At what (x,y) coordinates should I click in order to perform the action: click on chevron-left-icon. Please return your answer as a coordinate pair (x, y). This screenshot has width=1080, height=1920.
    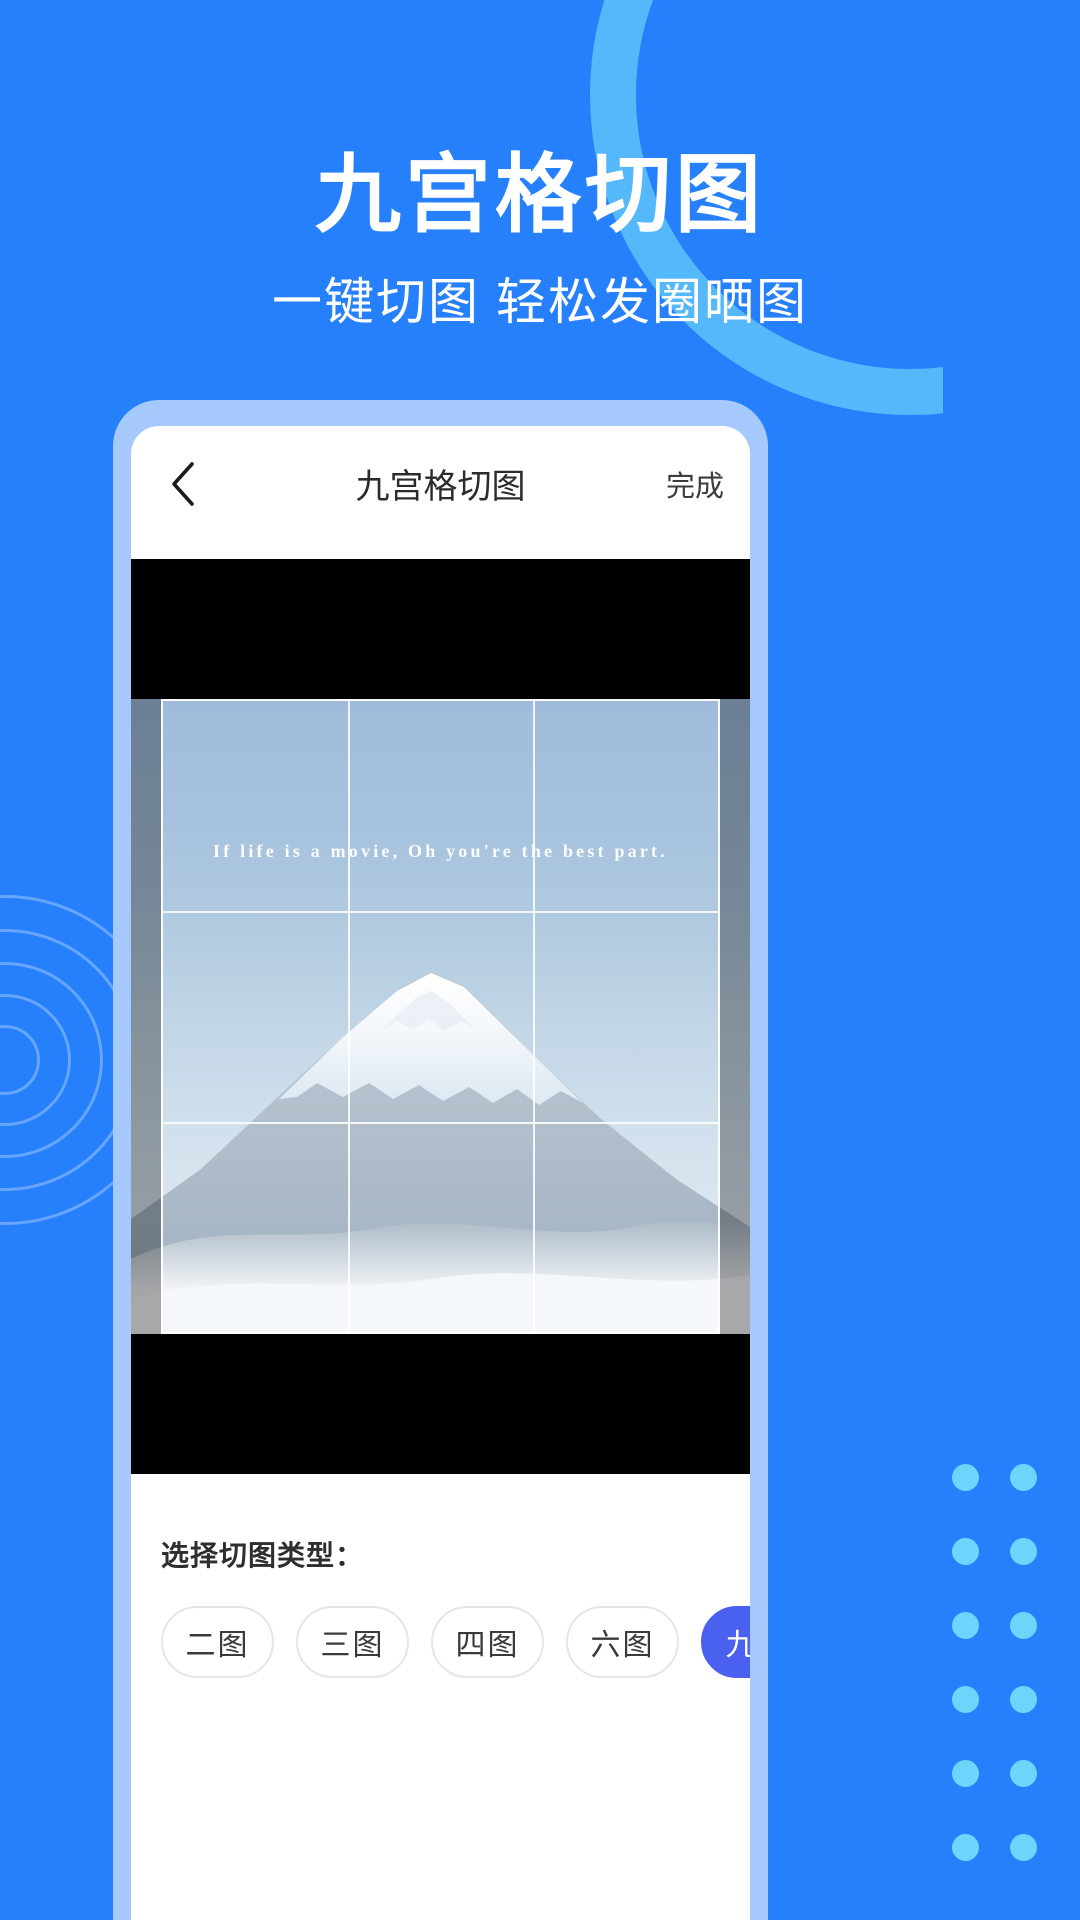
    Looking at the image, I should click on (183, 484).